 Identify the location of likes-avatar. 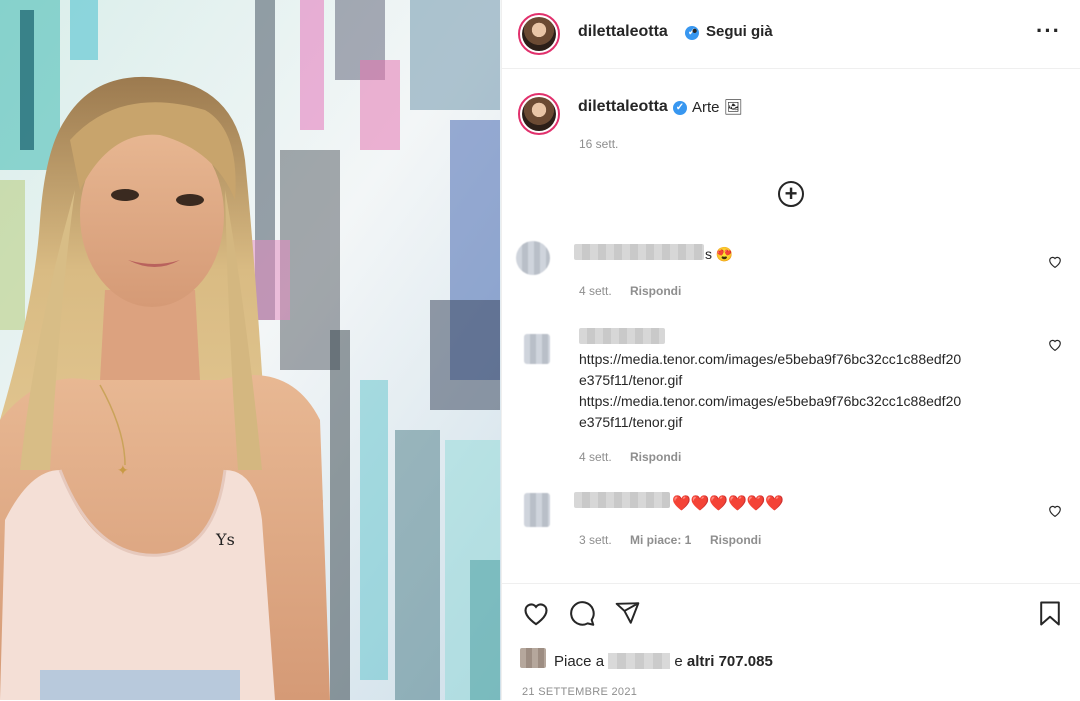
(533, 658).